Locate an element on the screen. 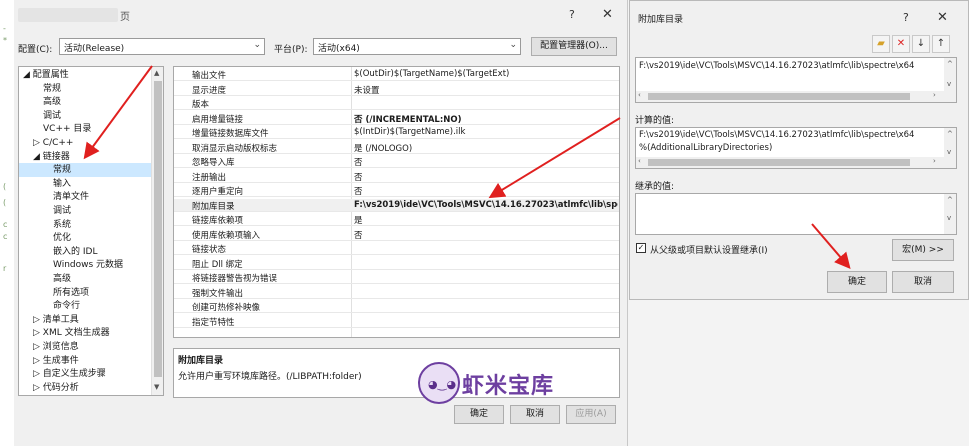 The image size is (969, 446). property-row: 使用库依赖项输入 否 is located at coordinates (396, 234).